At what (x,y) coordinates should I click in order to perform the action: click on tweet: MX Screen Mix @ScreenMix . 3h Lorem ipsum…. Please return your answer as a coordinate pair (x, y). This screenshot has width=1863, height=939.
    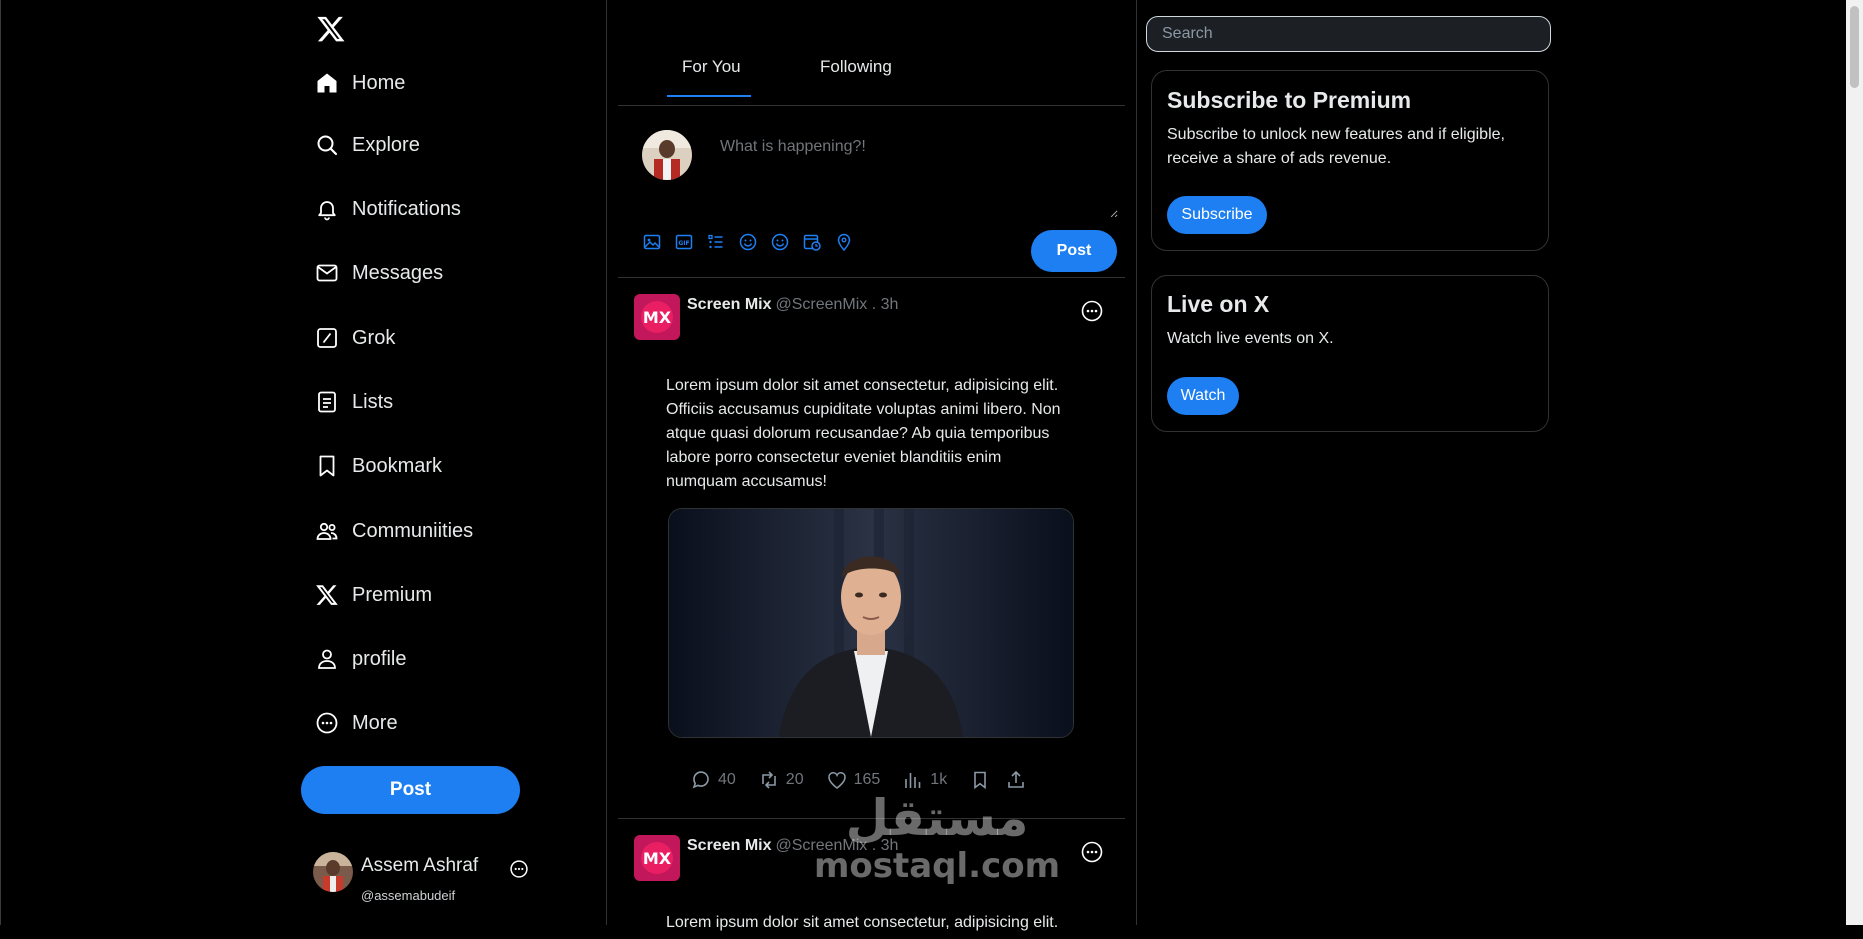
    Looking at the image, I should click on (871, 879).